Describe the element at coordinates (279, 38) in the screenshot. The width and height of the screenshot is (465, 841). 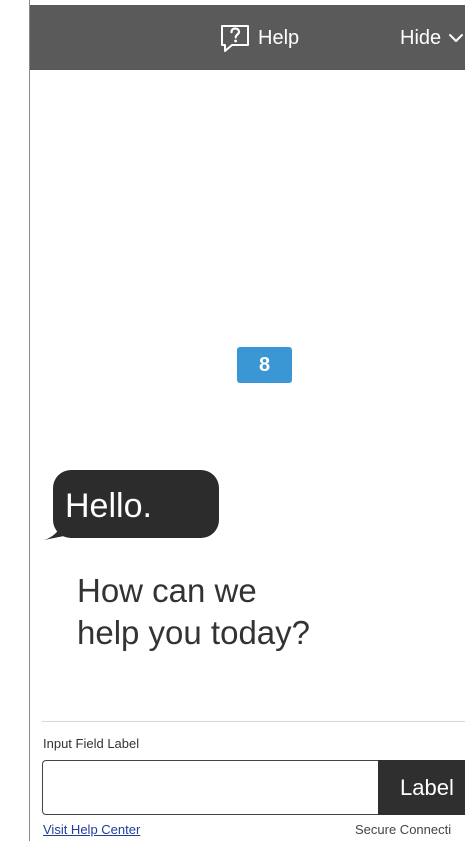
I see `help-label: Help` at that location.